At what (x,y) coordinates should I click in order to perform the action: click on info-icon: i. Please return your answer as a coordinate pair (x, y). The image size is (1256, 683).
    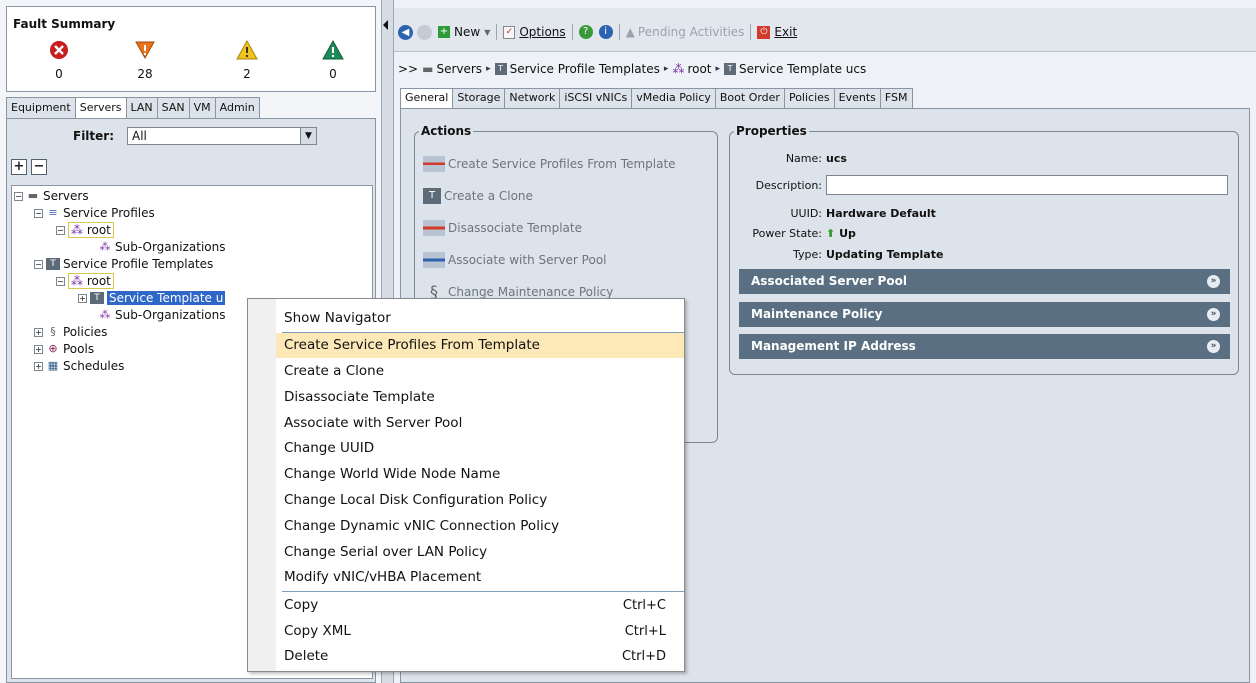
    Looking at the image, I should click on (605, 32).